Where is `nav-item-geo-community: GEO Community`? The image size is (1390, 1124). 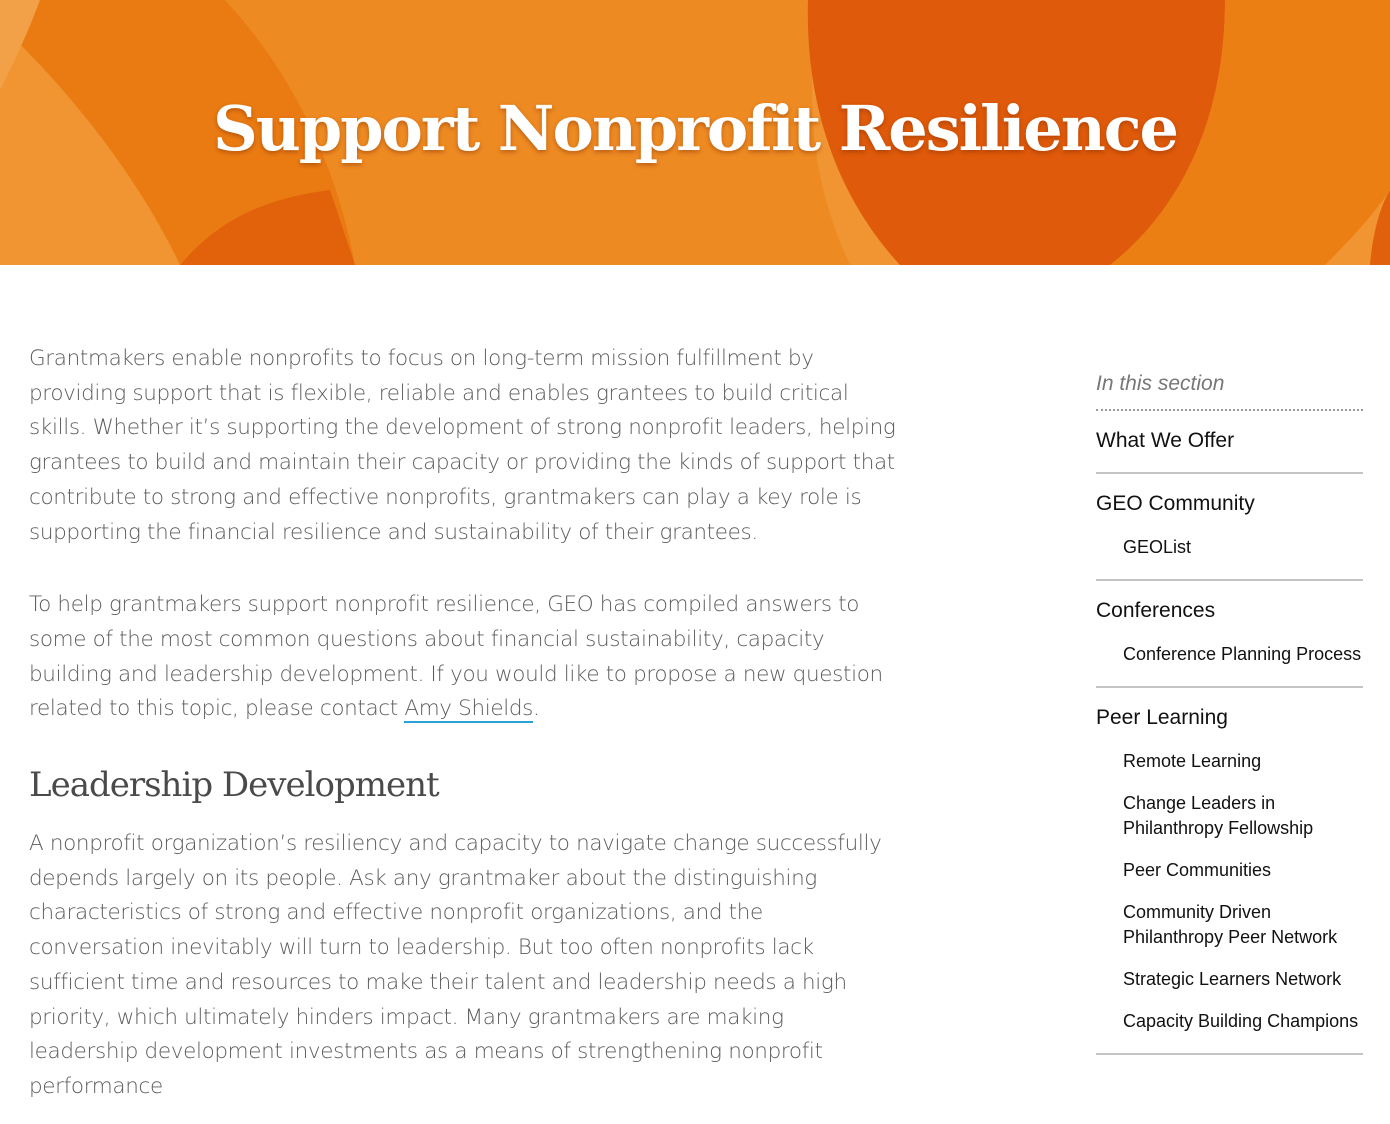
nav-item-geo-community: GEO Community is located at coordinates (1229, 504).